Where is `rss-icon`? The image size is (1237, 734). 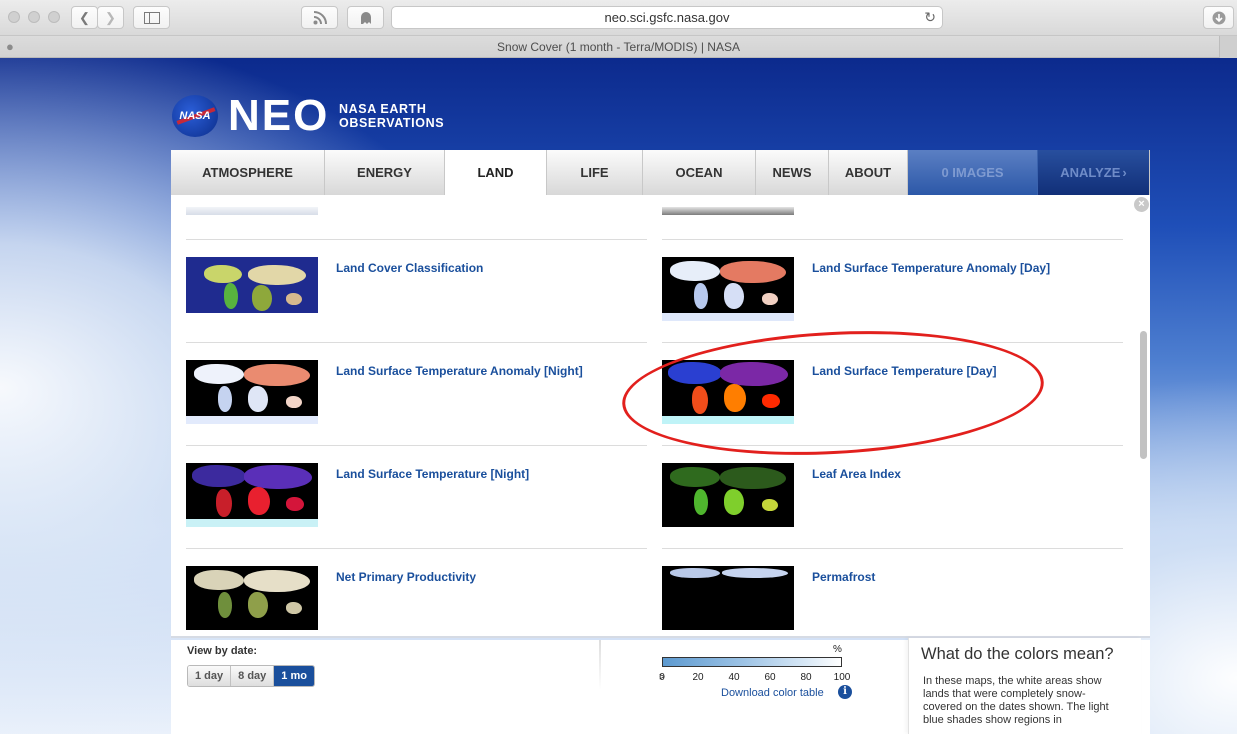
rss-icon is located at coordinates (320, 17).